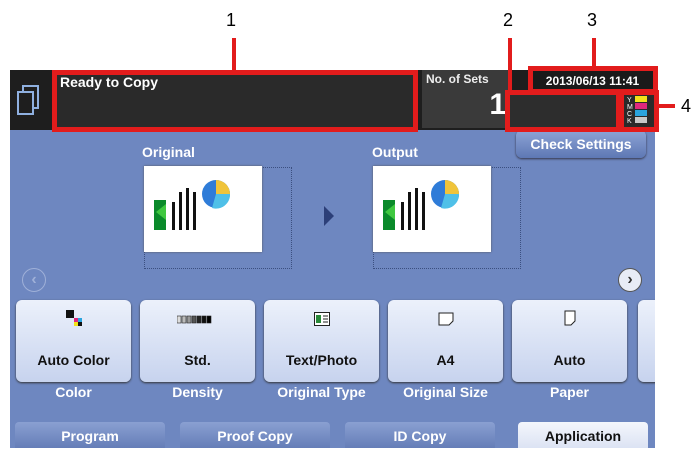 Image resolution: width=696 pixels, height=450 pixels. I want to click on tab-program: Program, so click(90, 435).